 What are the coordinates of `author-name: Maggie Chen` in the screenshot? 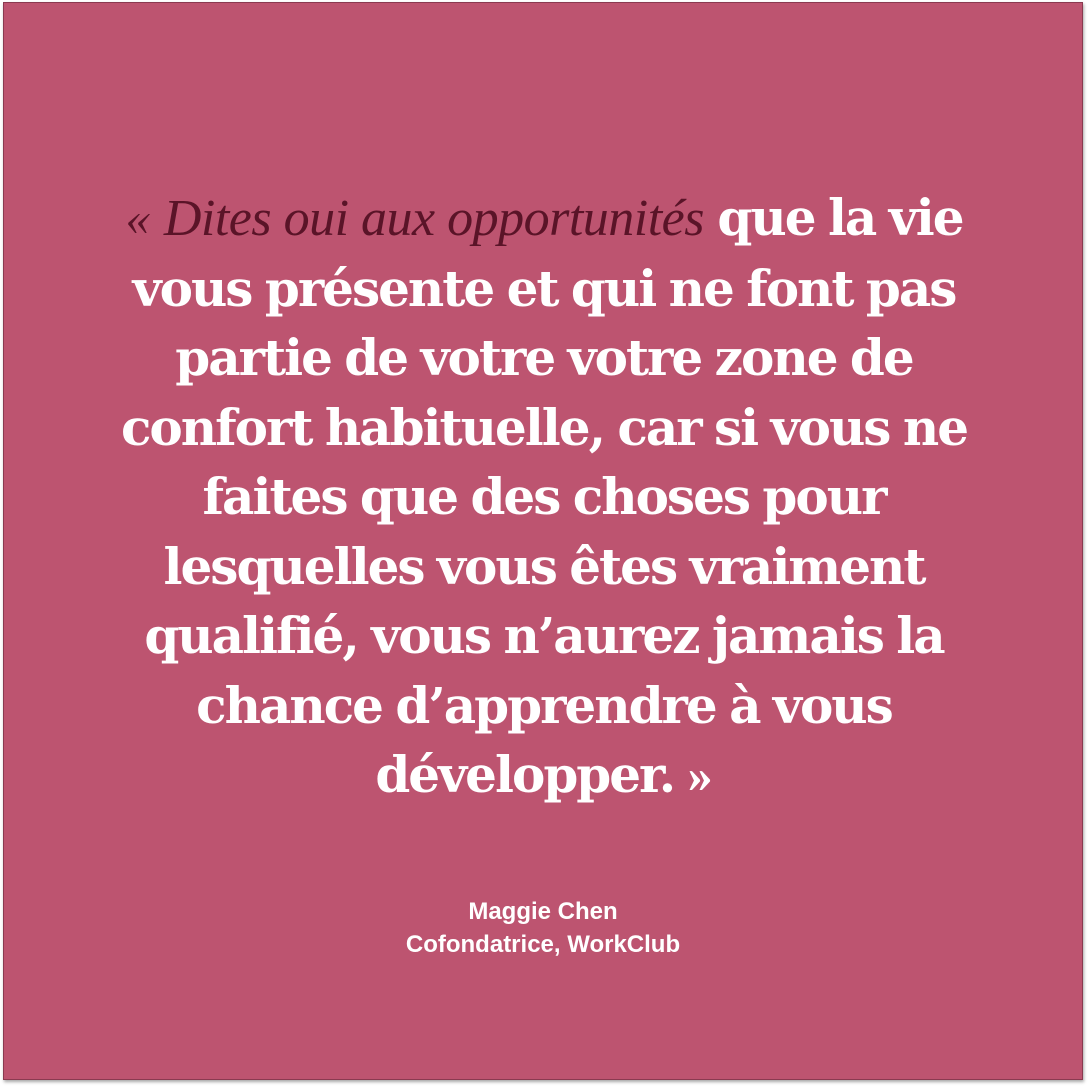 It's located at (543, 911).